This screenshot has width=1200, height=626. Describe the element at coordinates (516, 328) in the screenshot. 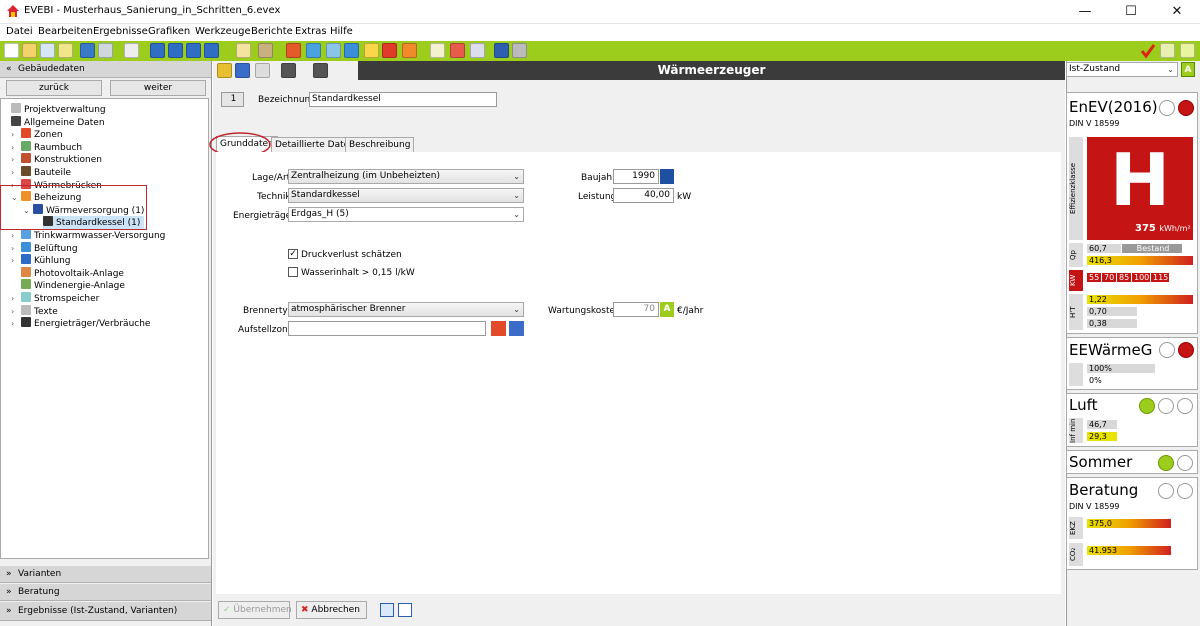

I see `zone-transfer-icon` at that location.